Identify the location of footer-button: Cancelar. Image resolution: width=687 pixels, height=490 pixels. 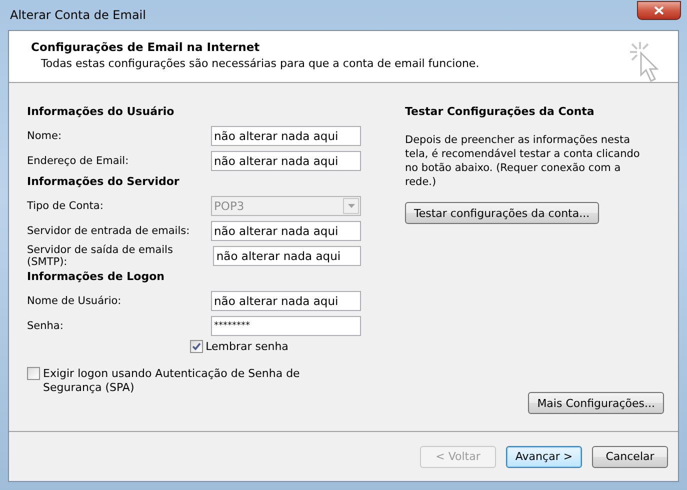
(630, 457).